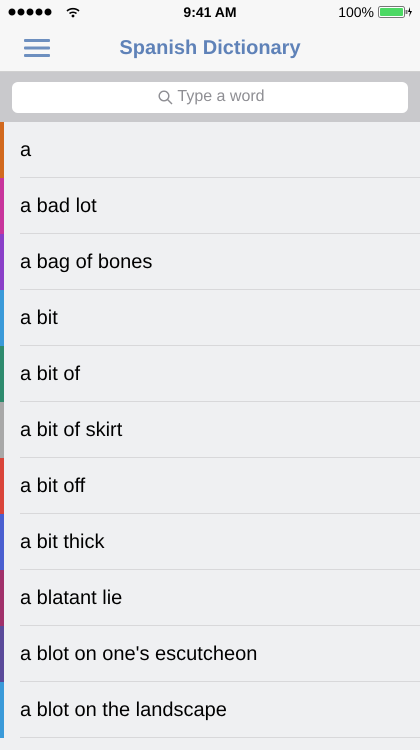 The width and height of the screenshot is (420, 750). Describe the element at coordinates (73, 12) in the screenshot. I see `wifi-icon` at that location.